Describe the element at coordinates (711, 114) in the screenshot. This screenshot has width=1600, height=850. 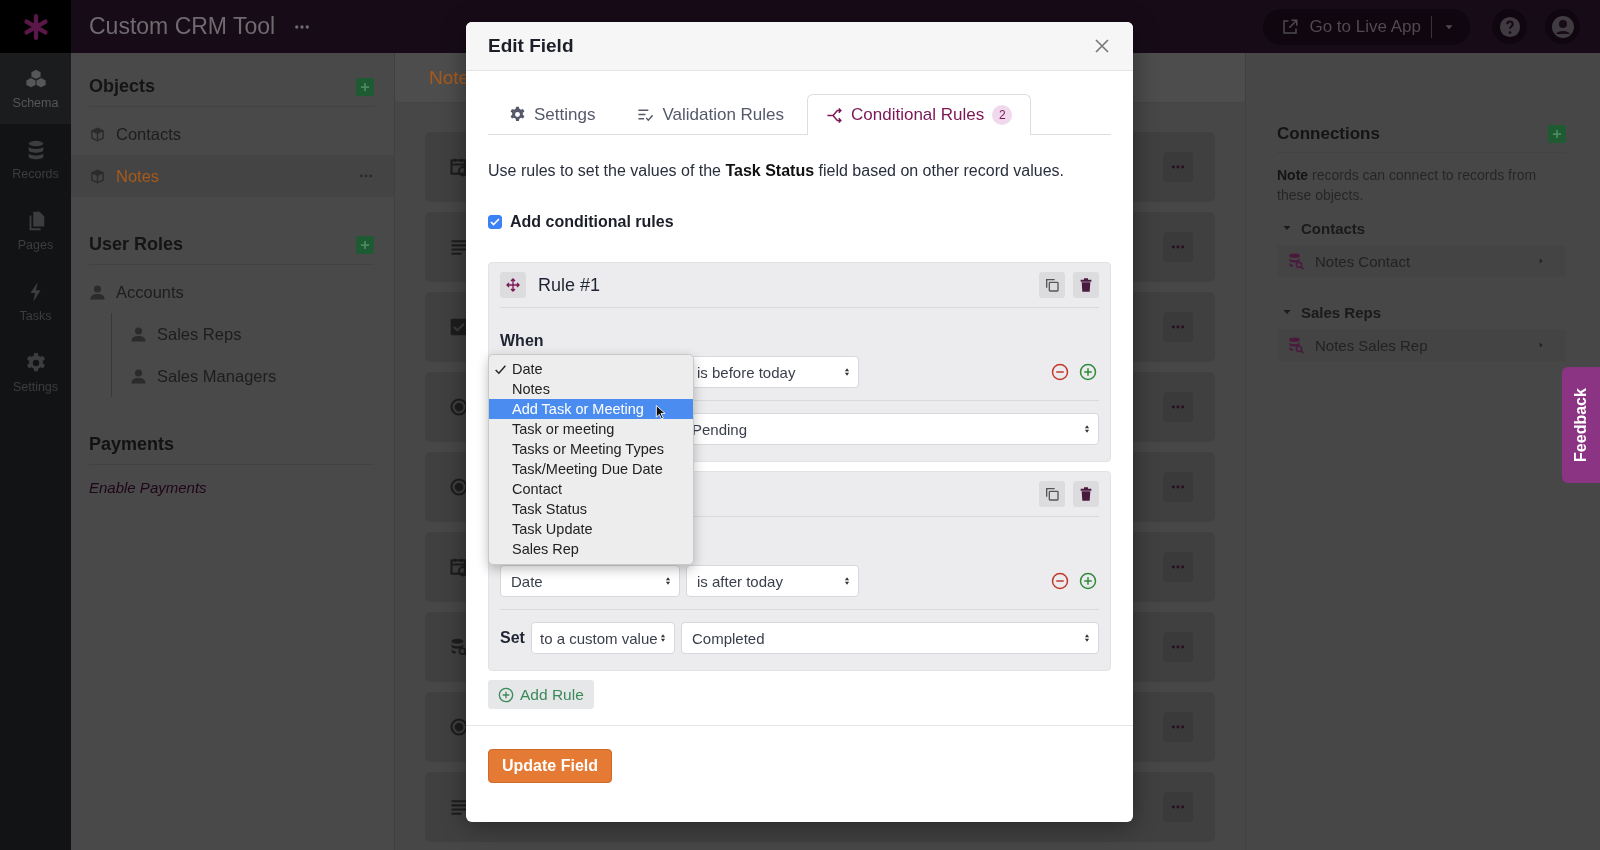
I see `tab: Validation Rules` at that location.